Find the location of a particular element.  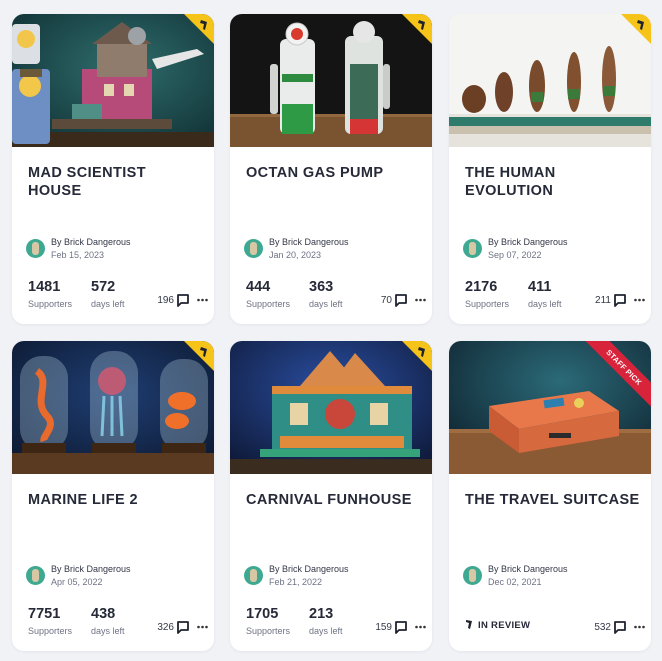

supporters-count: 444 is located at coordinates (258, 287).